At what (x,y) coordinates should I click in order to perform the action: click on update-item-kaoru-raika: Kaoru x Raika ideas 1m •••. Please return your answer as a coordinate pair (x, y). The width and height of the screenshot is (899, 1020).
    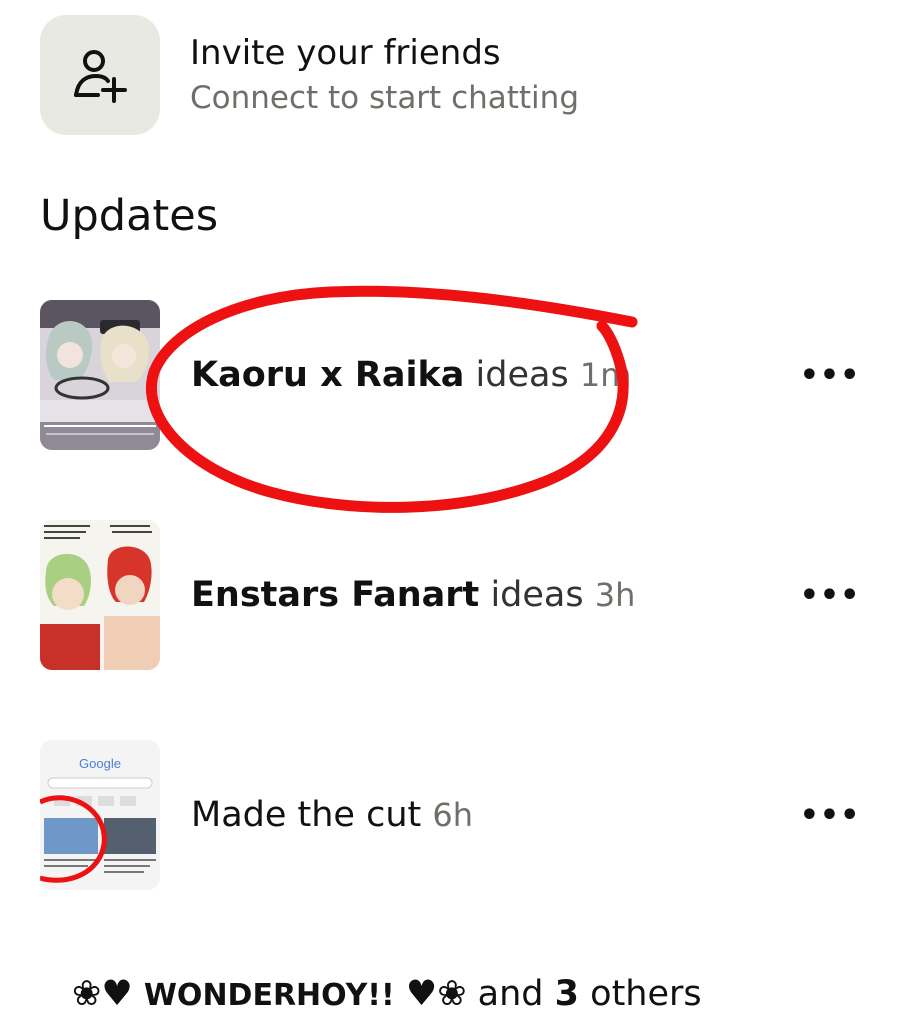
    Looking at the image, I should click on (450, 375).